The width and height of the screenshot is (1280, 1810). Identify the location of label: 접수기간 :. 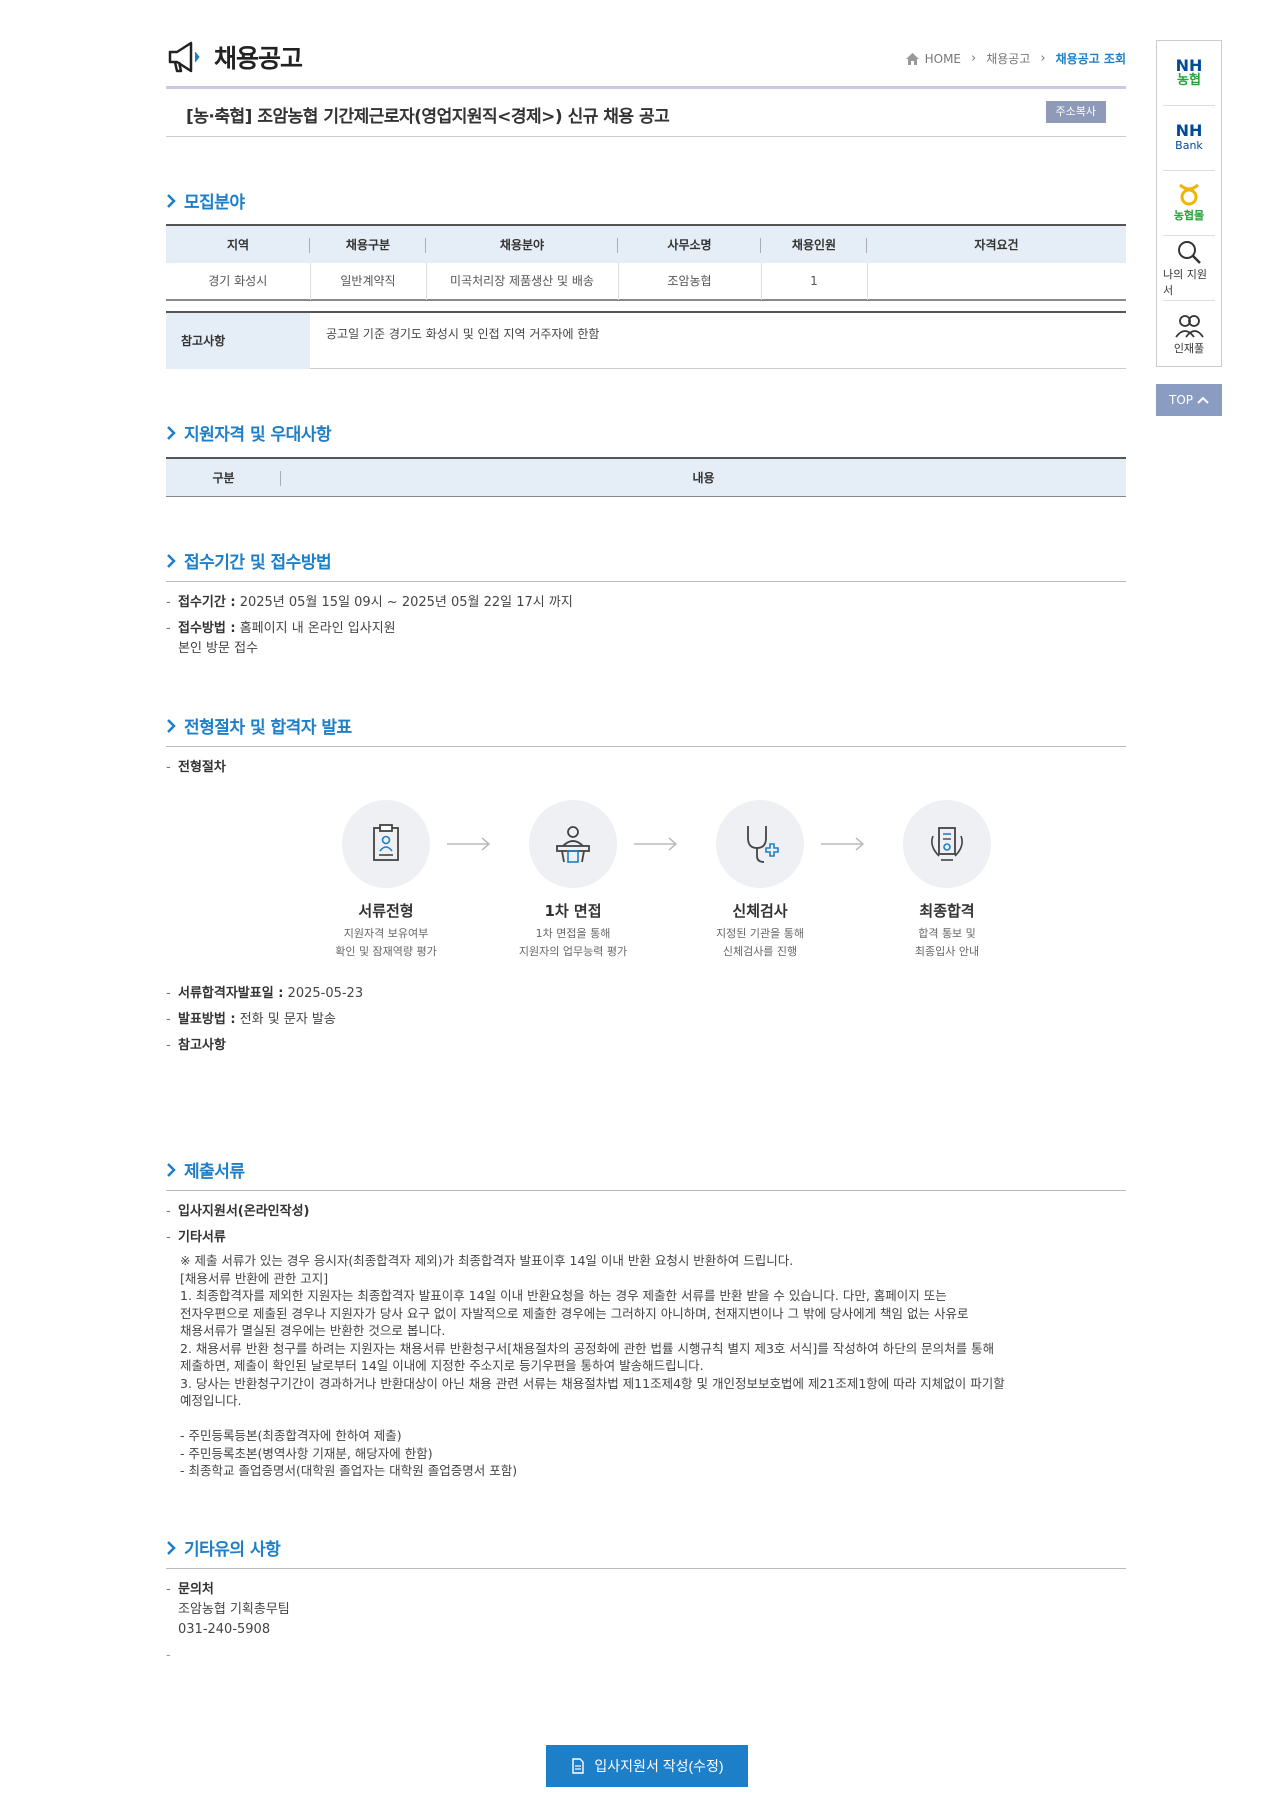
(207, 602).